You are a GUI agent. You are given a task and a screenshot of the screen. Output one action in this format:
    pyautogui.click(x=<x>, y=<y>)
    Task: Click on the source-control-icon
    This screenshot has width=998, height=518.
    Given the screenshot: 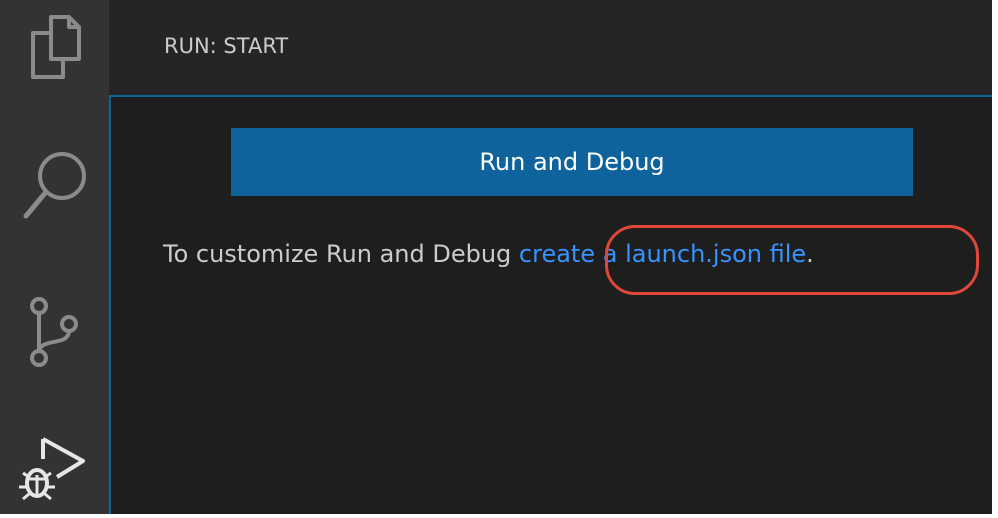 What is the action you would take?
    pyautogui.click(x=53, y=332)
    